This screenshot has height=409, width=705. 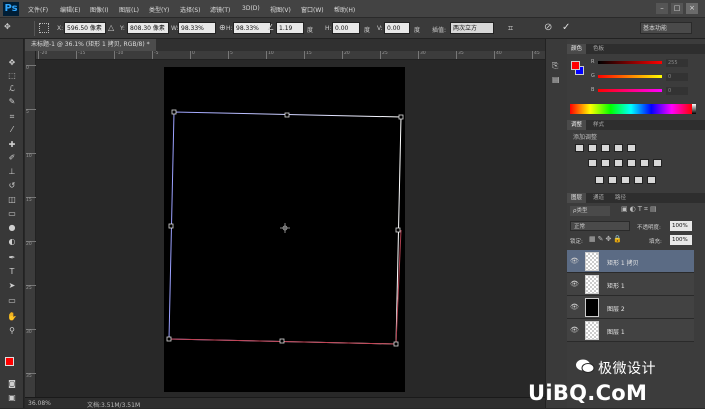 I want to click on tab-styles: 样式, so click(x=598, y=125).